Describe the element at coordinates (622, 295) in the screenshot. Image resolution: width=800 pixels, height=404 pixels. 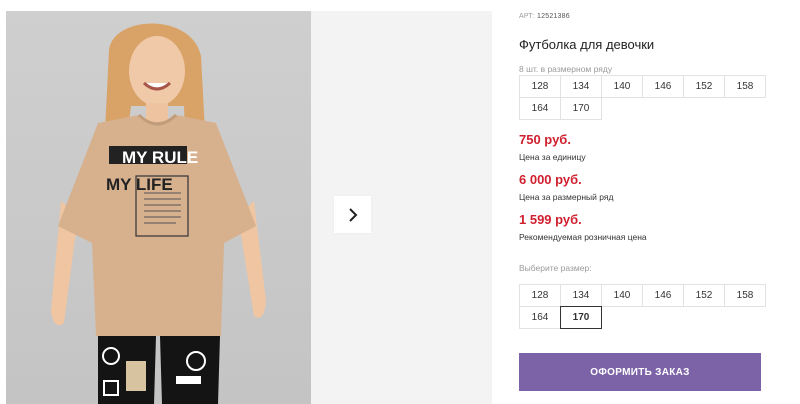
I see `size-option-140: 140` at that location.